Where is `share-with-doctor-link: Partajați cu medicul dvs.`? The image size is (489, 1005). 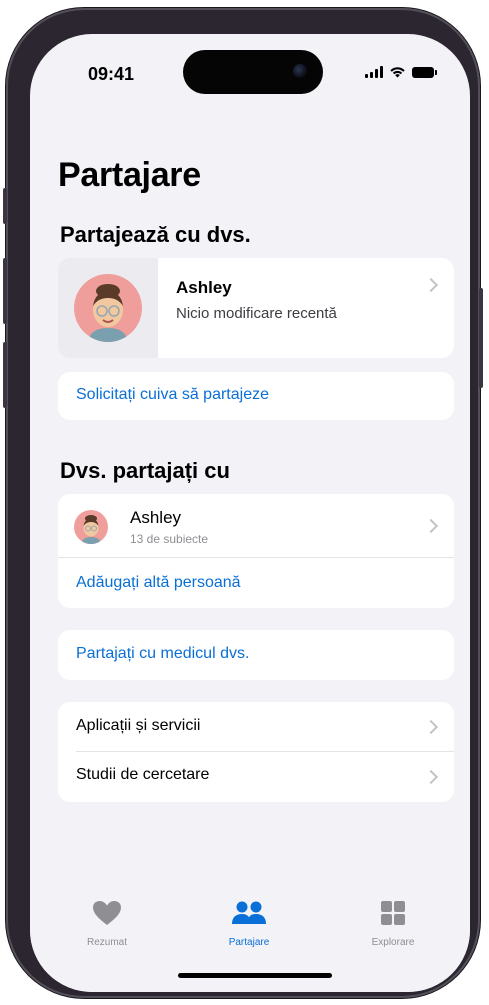
share-with-doctor-link: Partajați cu medicul dvs. is located at coordinates (162, 654).